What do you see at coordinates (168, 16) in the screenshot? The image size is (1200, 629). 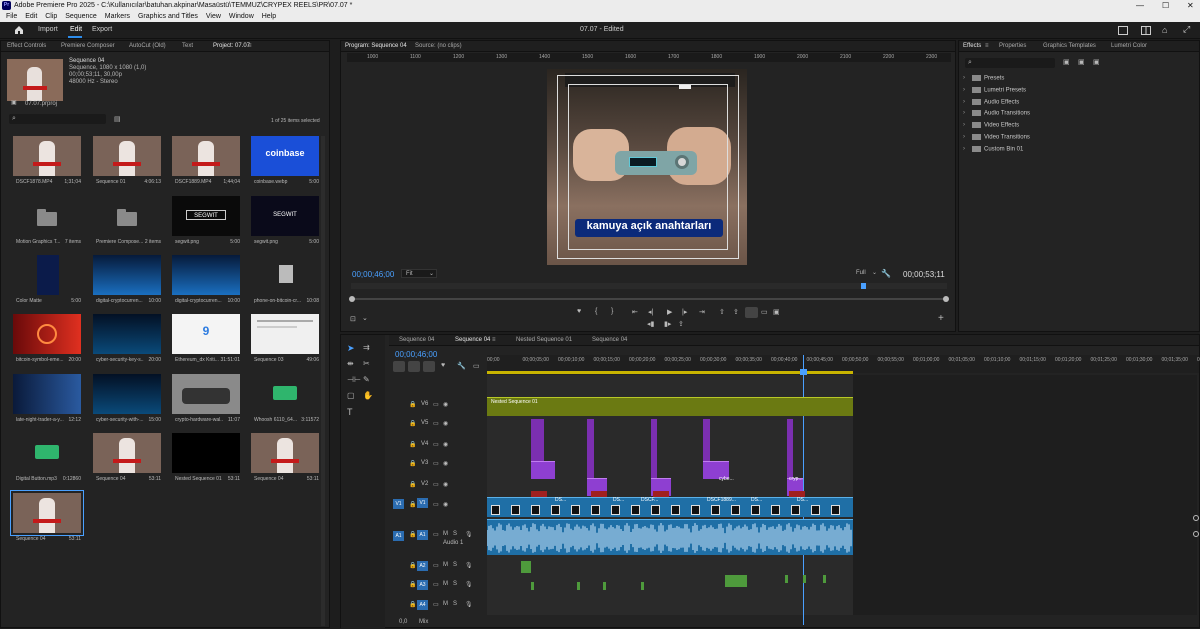 I see `menu-graphics: Graphics and Titles` at bounding box center [168, 16].